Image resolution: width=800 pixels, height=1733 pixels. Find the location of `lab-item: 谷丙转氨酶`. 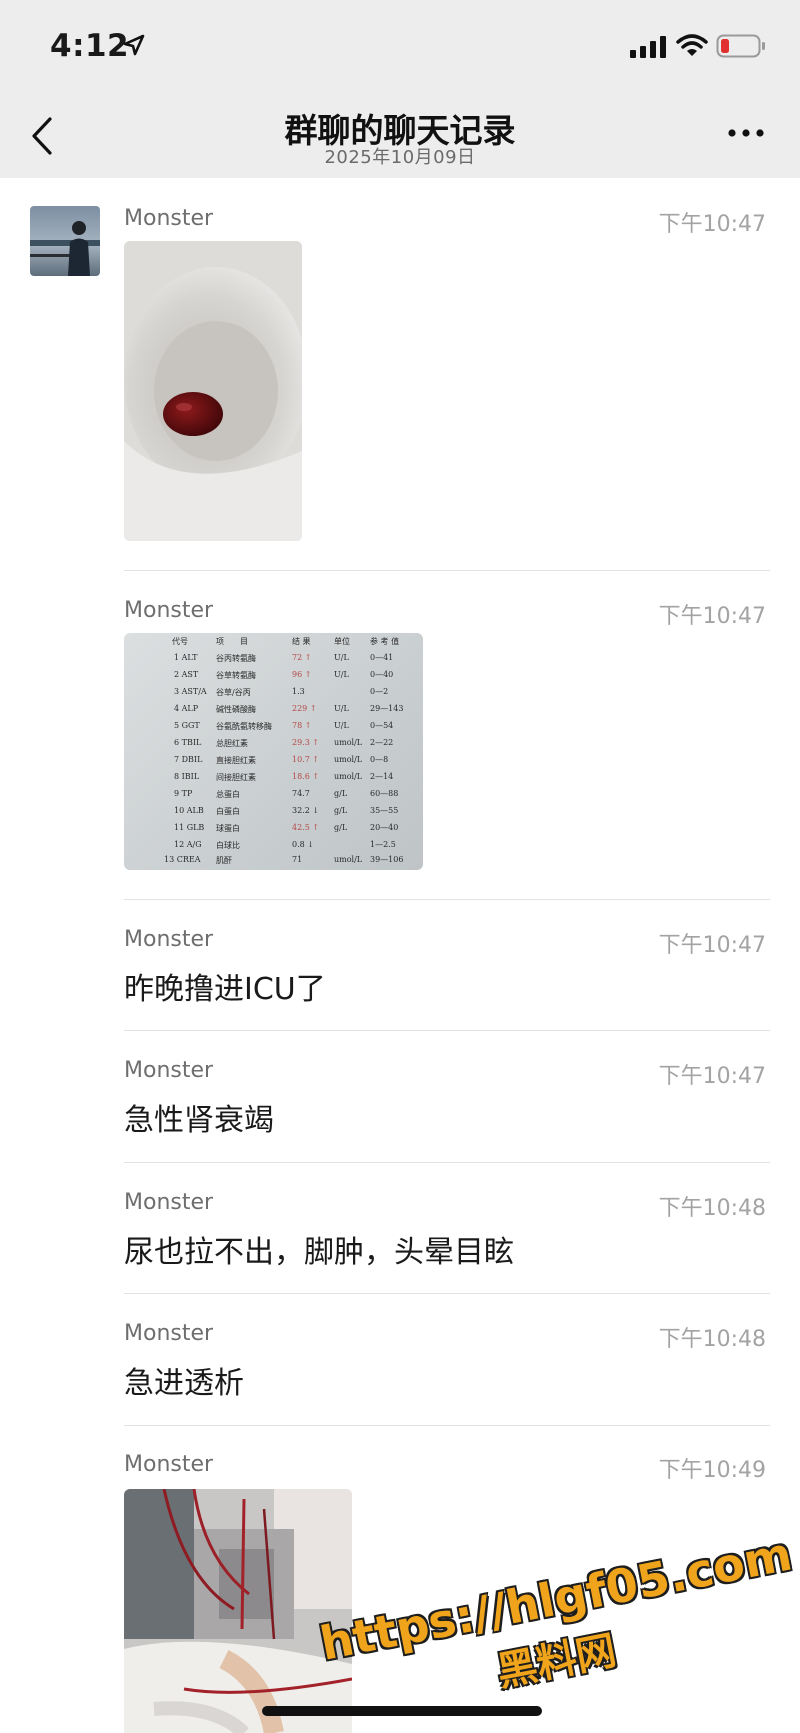

lab-item: 谷丙转氨酶 is located at coordinates (236, 658).